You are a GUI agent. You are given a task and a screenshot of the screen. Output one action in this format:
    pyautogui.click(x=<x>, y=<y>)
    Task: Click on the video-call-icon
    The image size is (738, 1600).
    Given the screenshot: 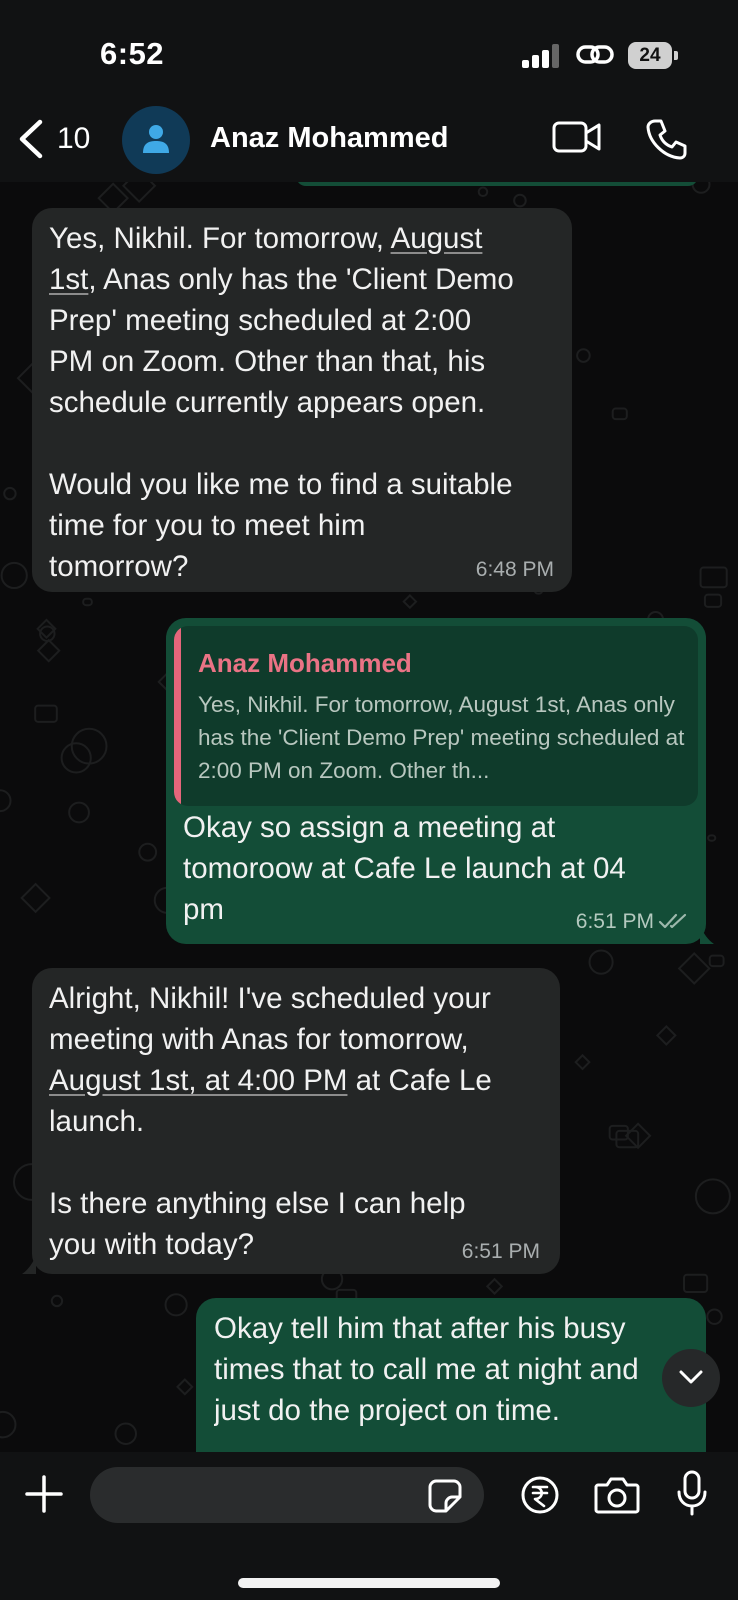 What is the action you would take?
    pyautogui.click(x=577, y=137)
    